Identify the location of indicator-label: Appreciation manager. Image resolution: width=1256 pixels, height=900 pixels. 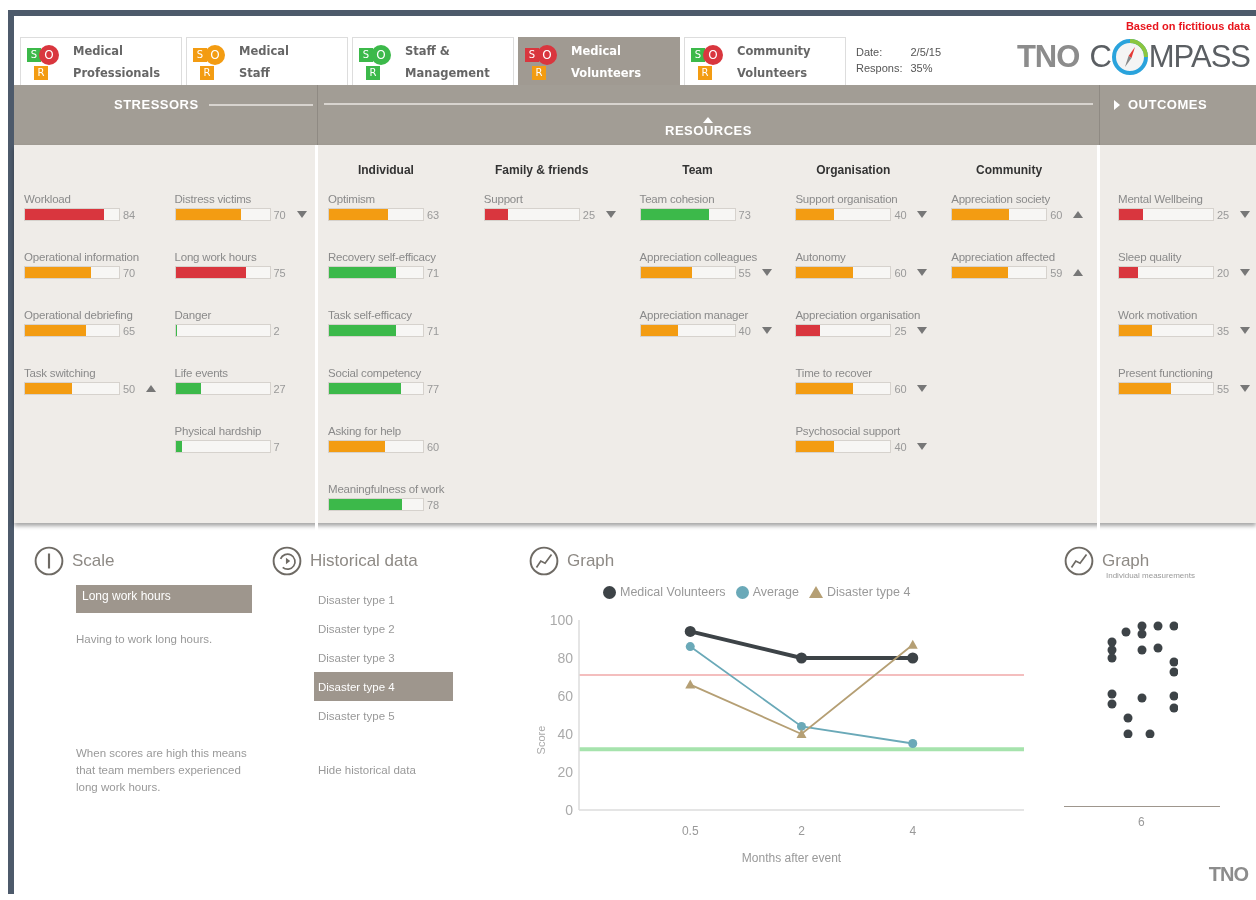
(694, 315).